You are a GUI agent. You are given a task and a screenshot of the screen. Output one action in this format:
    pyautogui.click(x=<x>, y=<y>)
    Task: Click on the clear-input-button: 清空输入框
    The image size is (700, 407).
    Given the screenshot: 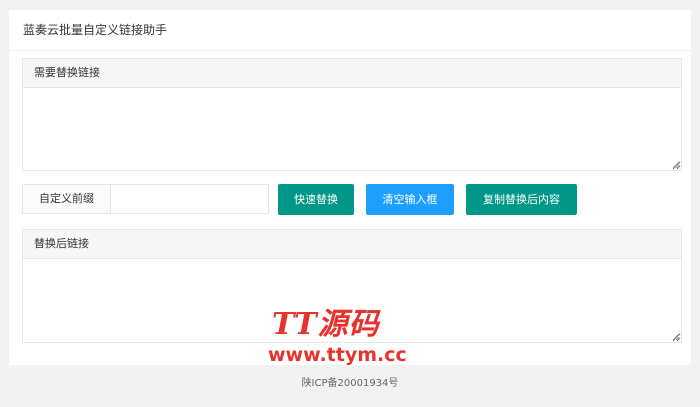 What is the action you would take?
    pyautogui.click(x=410, y=199)
    